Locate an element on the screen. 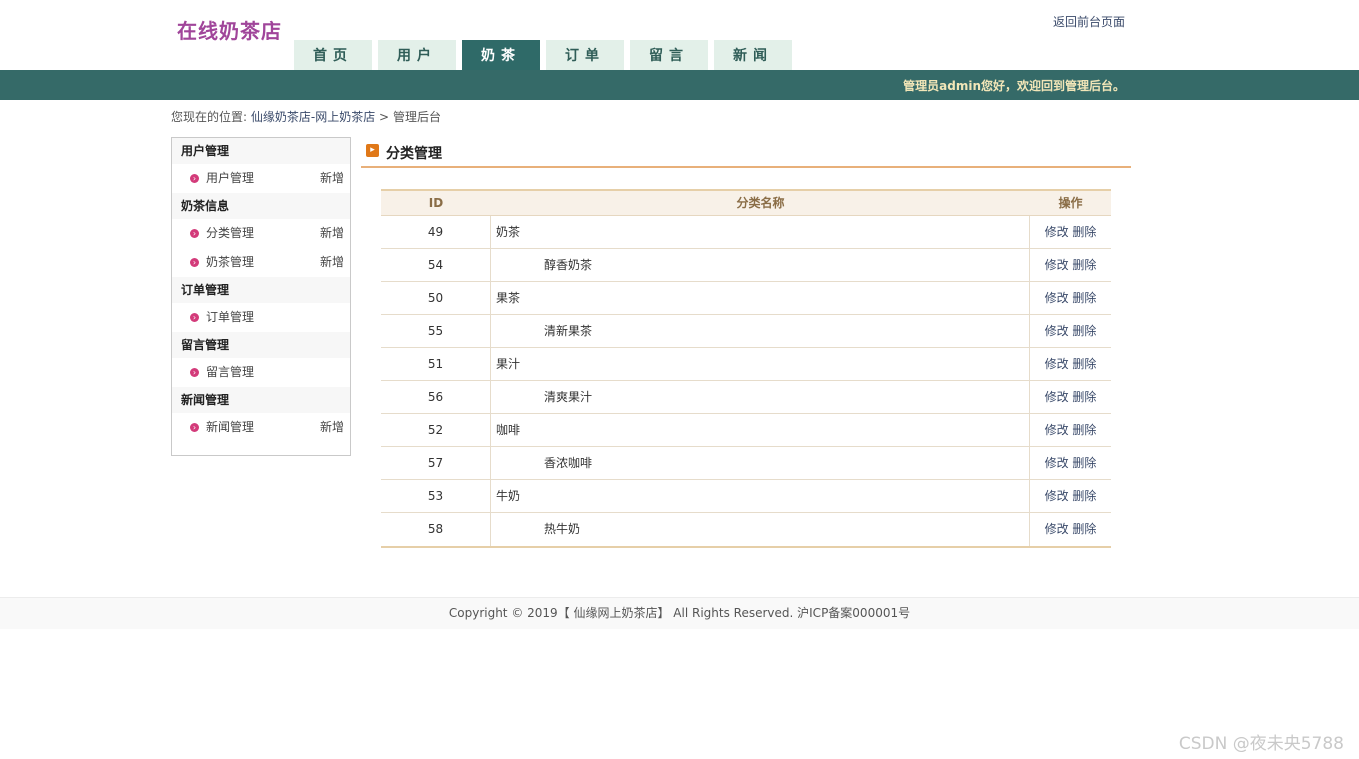 The width and height of the screenshot is (1359, 759). sidebar-add-milk-tea-link: 新增 is located at coordinates (332, 262).